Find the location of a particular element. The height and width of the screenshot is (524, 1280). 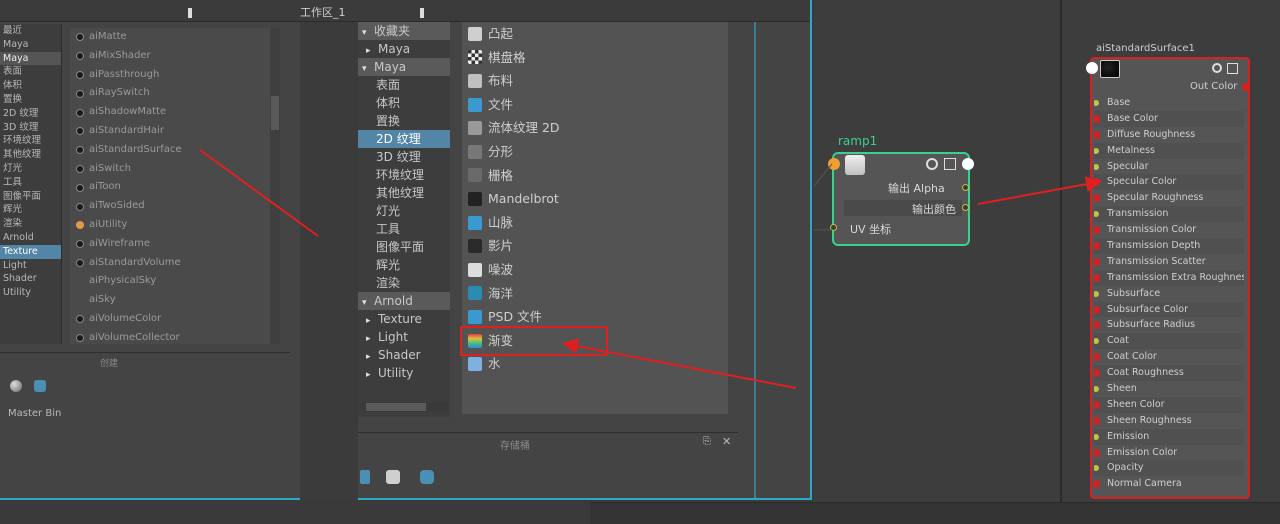

annotation-arrow-left is located at coordinates (259, 193).